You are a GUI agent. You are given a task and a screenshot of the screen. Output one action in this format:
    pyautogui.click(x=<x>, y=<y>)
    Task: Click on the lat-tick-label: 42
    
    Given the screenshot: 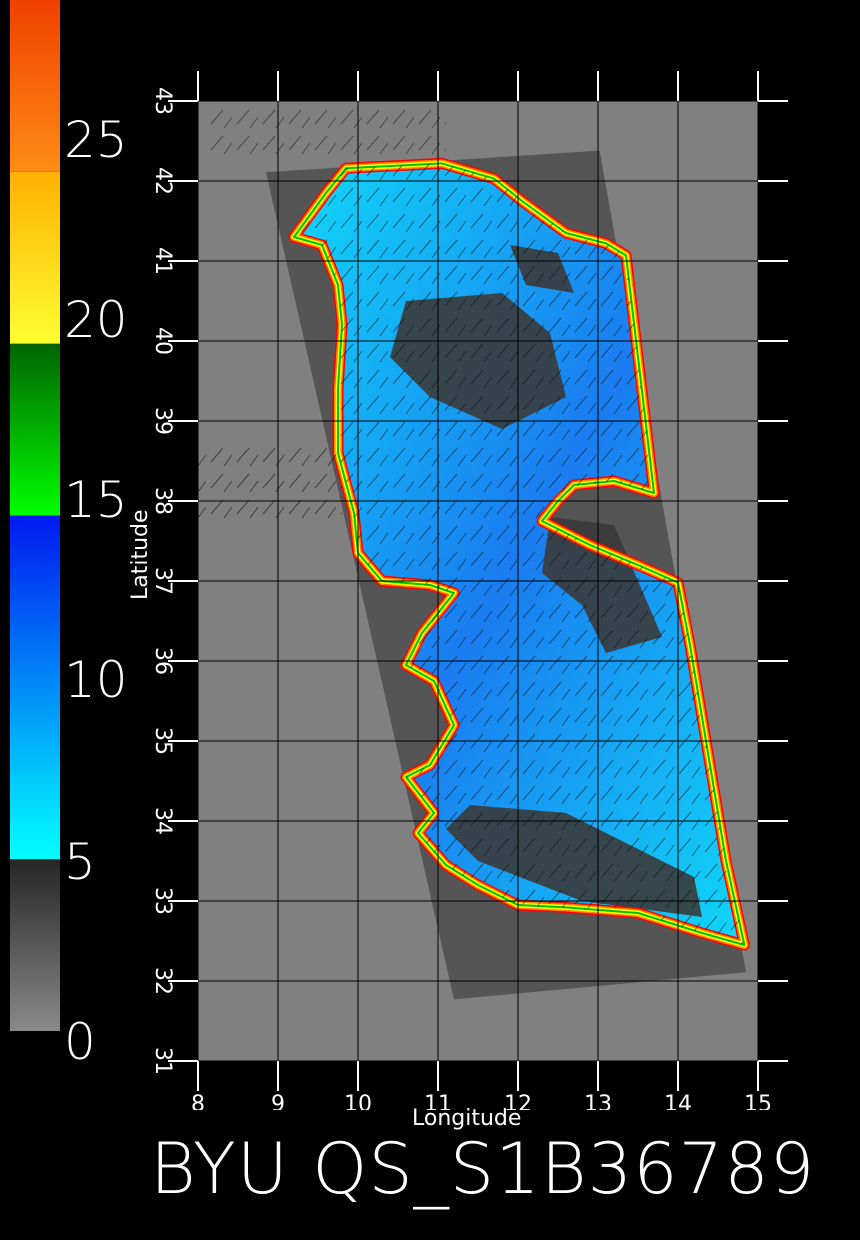 What is the action you would take?
    pyautogui.click(x=162, y=181)
    